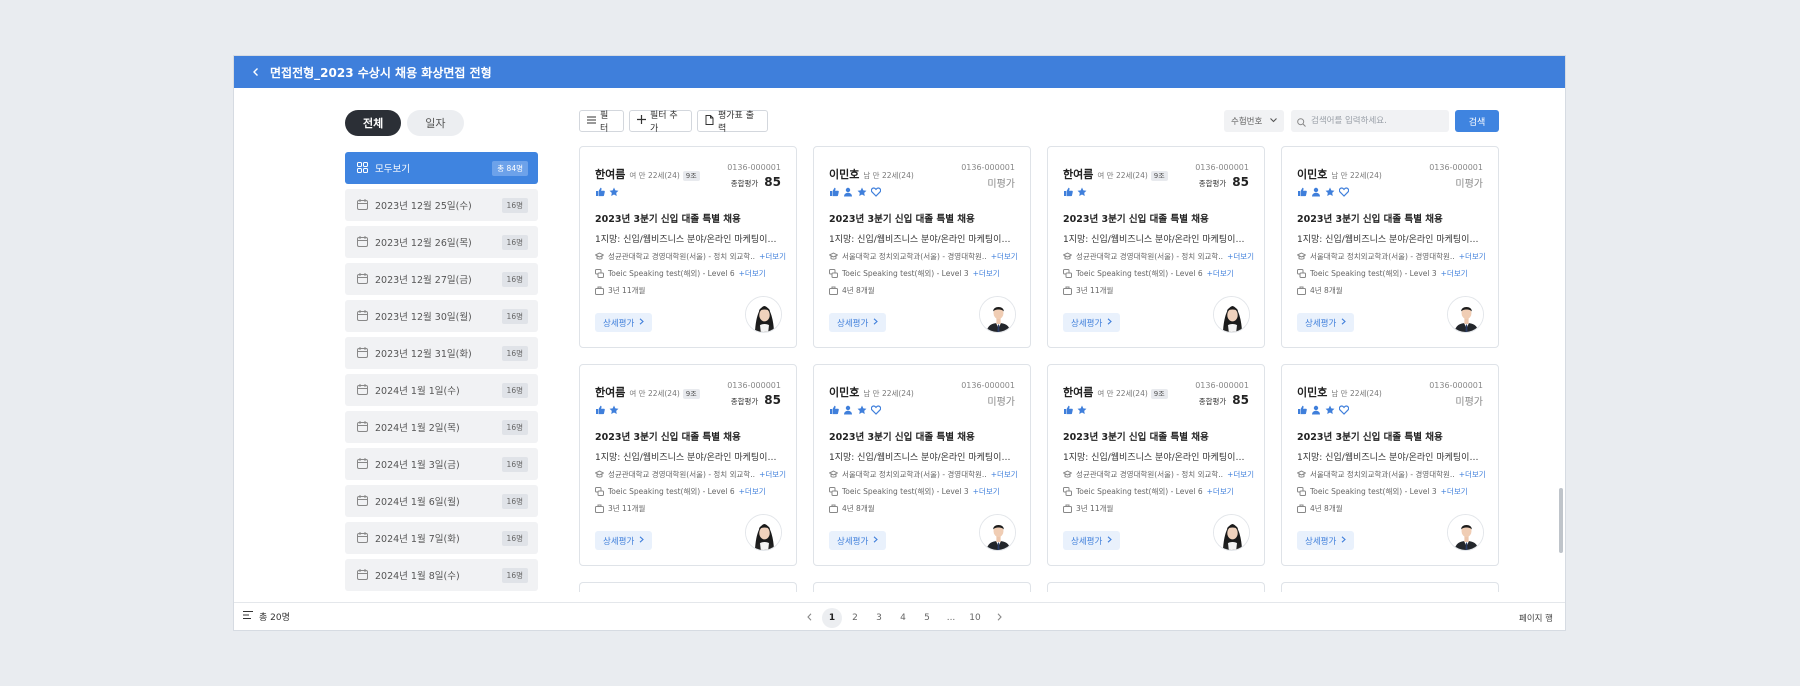 This screenshot has width=1800, height=686. Describe the element at coordinates (373, 123) in the screenshot. I see `tab-all: 전체` at that location.